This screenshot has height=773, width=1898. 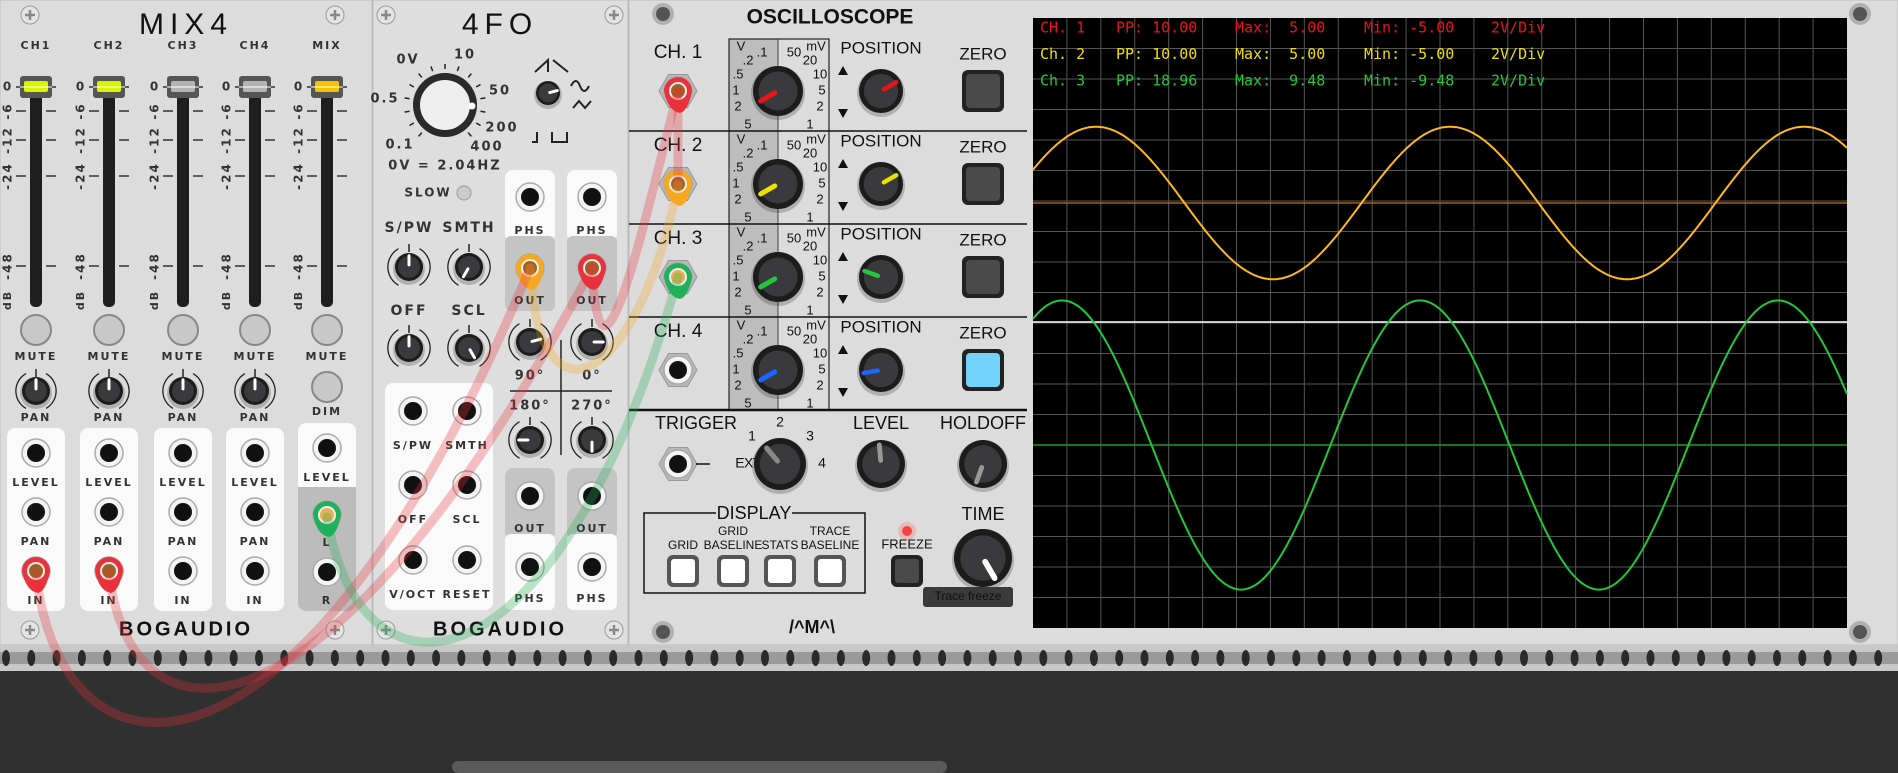 I want to click on volt-scale-label: .2, so click(x=748, y=338).